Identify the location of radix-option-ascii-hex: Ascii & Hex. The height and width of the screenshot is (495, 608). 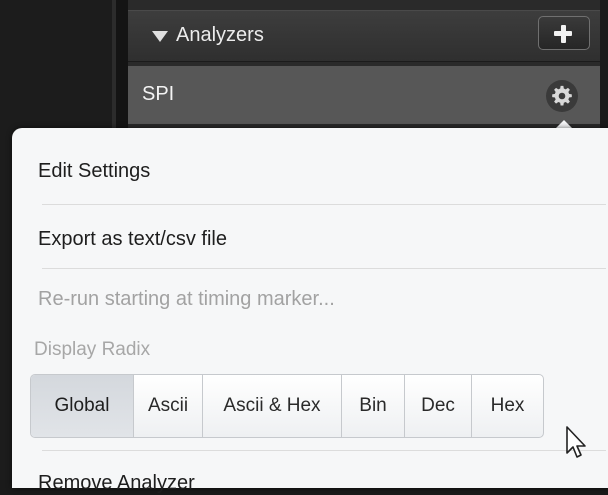
(272, 406).